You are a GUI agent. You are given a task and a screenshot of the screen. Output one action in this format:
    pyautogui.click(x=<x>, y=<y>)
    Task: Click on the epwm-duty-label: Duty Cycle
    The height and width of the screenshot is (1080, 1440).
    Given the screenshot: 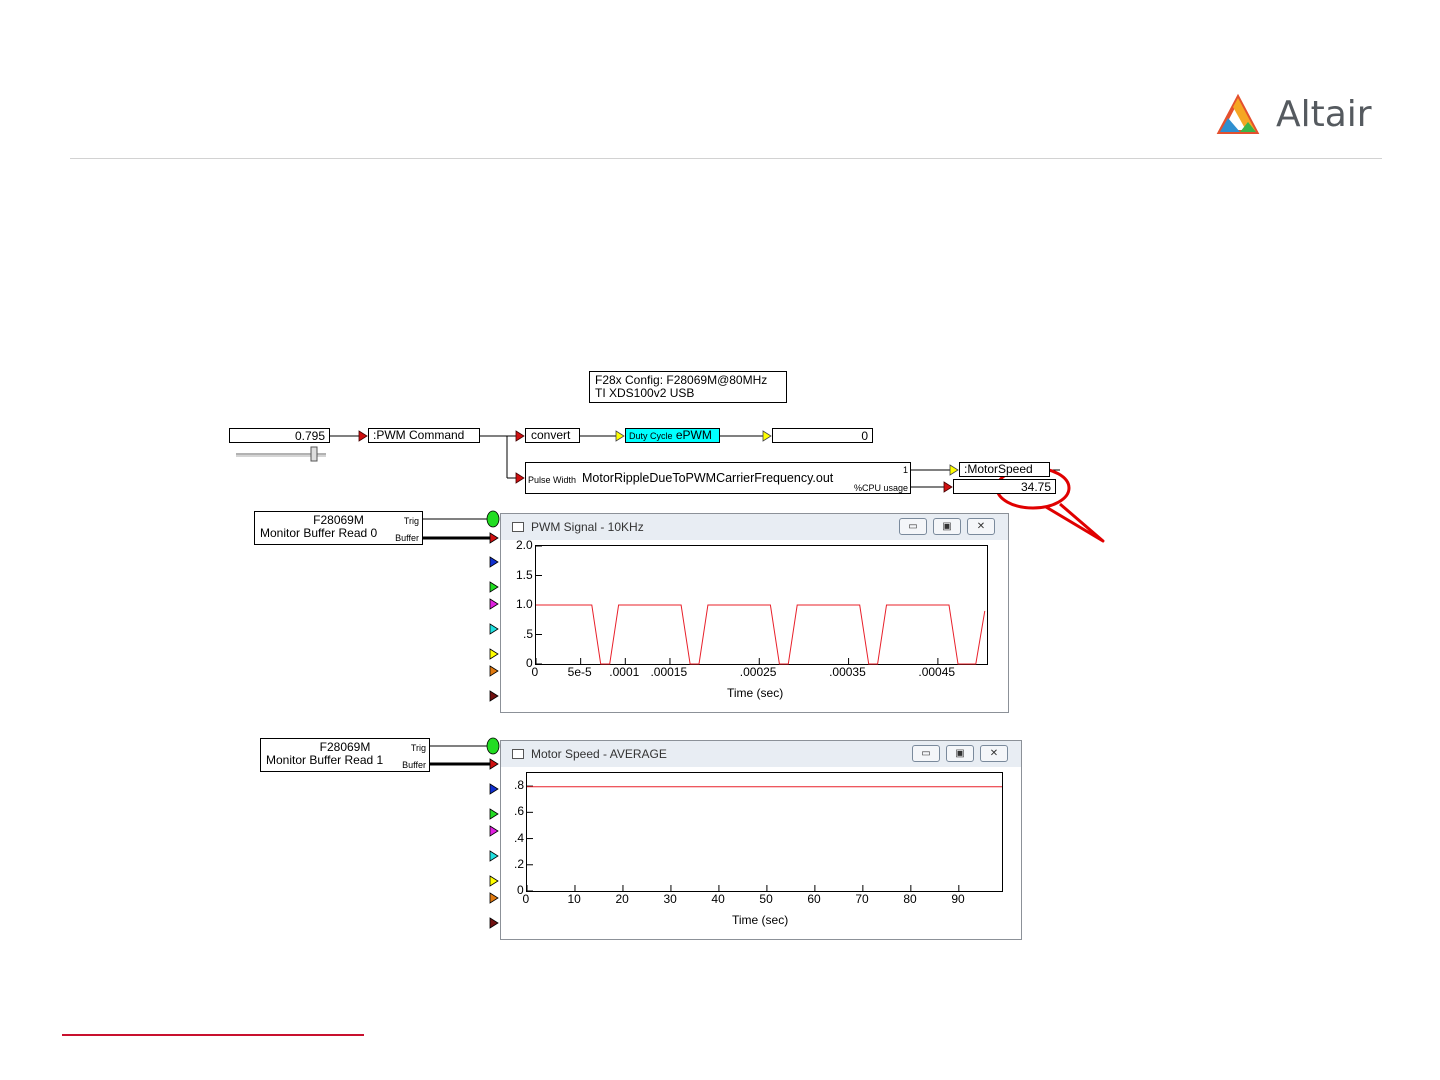 What is the action you would take?
    pyautogui.click(x=651, y=436)
    